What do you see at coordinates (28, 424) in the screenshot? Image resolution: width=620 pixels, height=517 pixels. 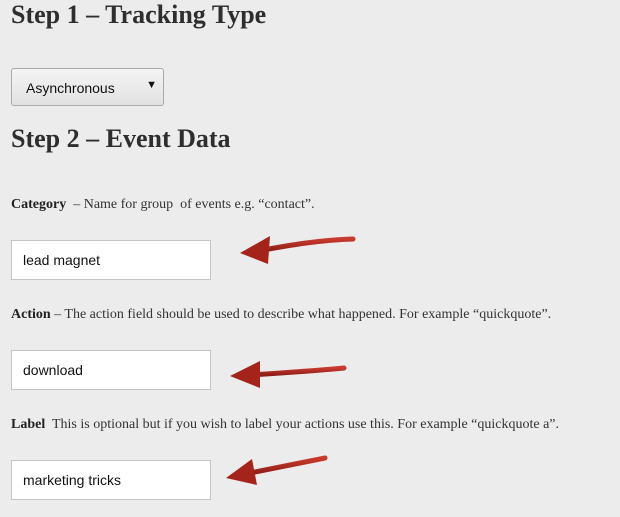 I see `label-label: Label` at bounding box center [28, 424].